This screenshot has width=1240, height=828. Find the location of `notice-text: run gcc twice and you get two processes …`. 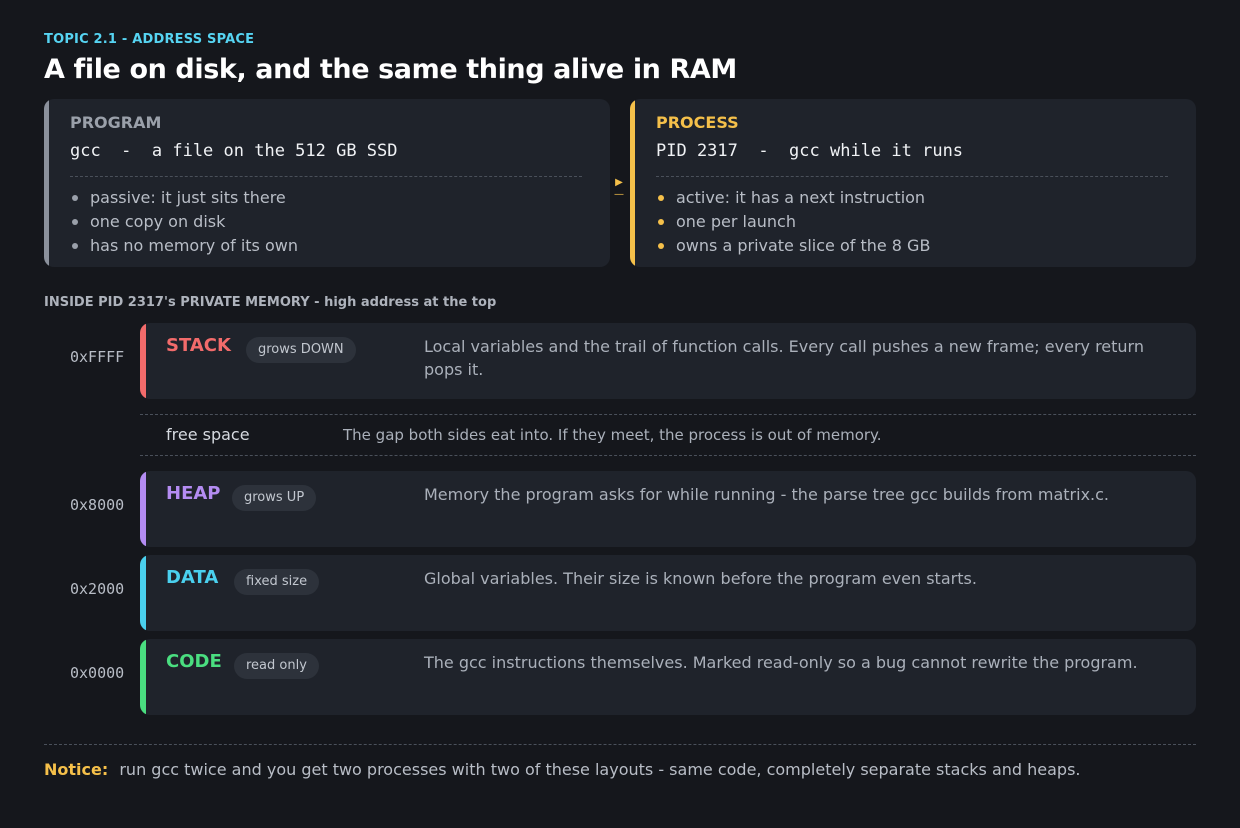

notice-text: run gcc twice and you get two processes … is located at coordinates (600, 769).